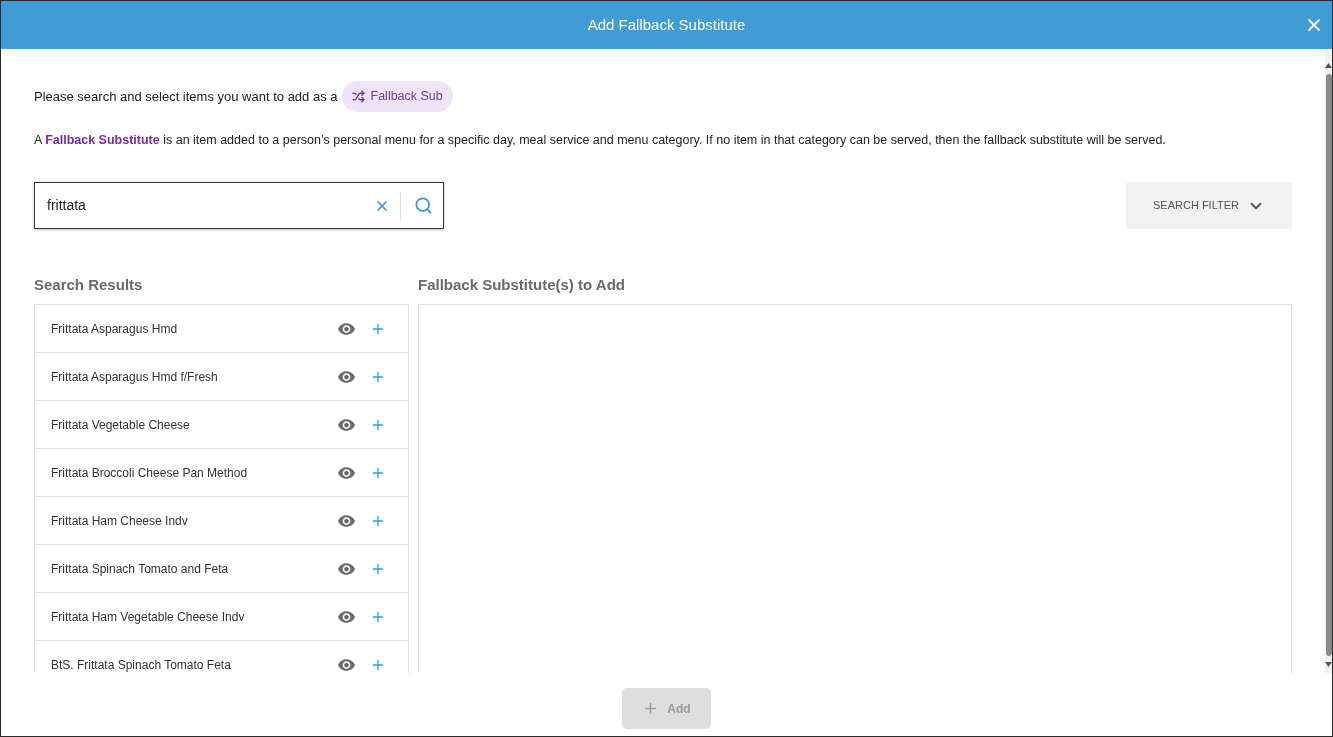 This screenshot has width=1333, height=737. I want to click on tag-label: Fallback Sub, so click(406, 97).